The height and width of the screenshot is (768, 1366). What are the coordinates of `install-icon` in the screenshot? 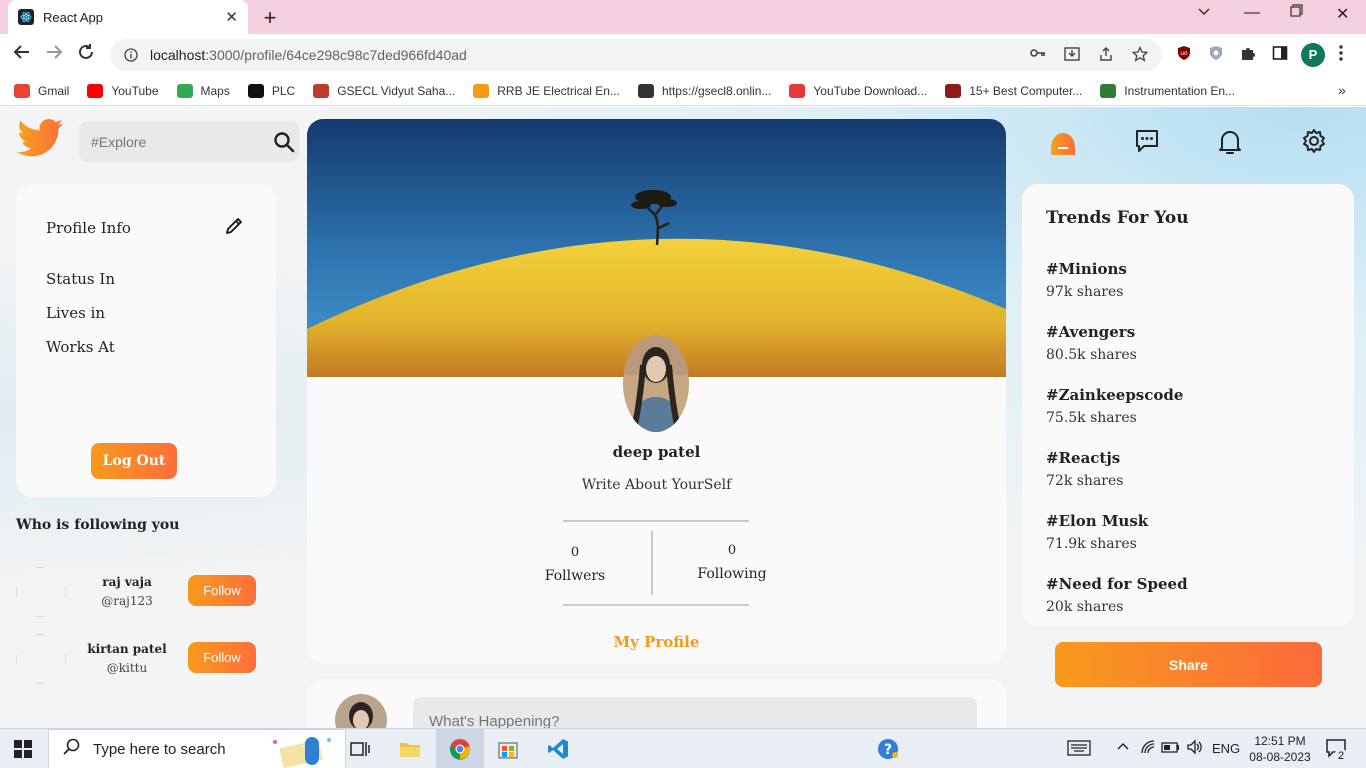 It's located at (1072, 56).